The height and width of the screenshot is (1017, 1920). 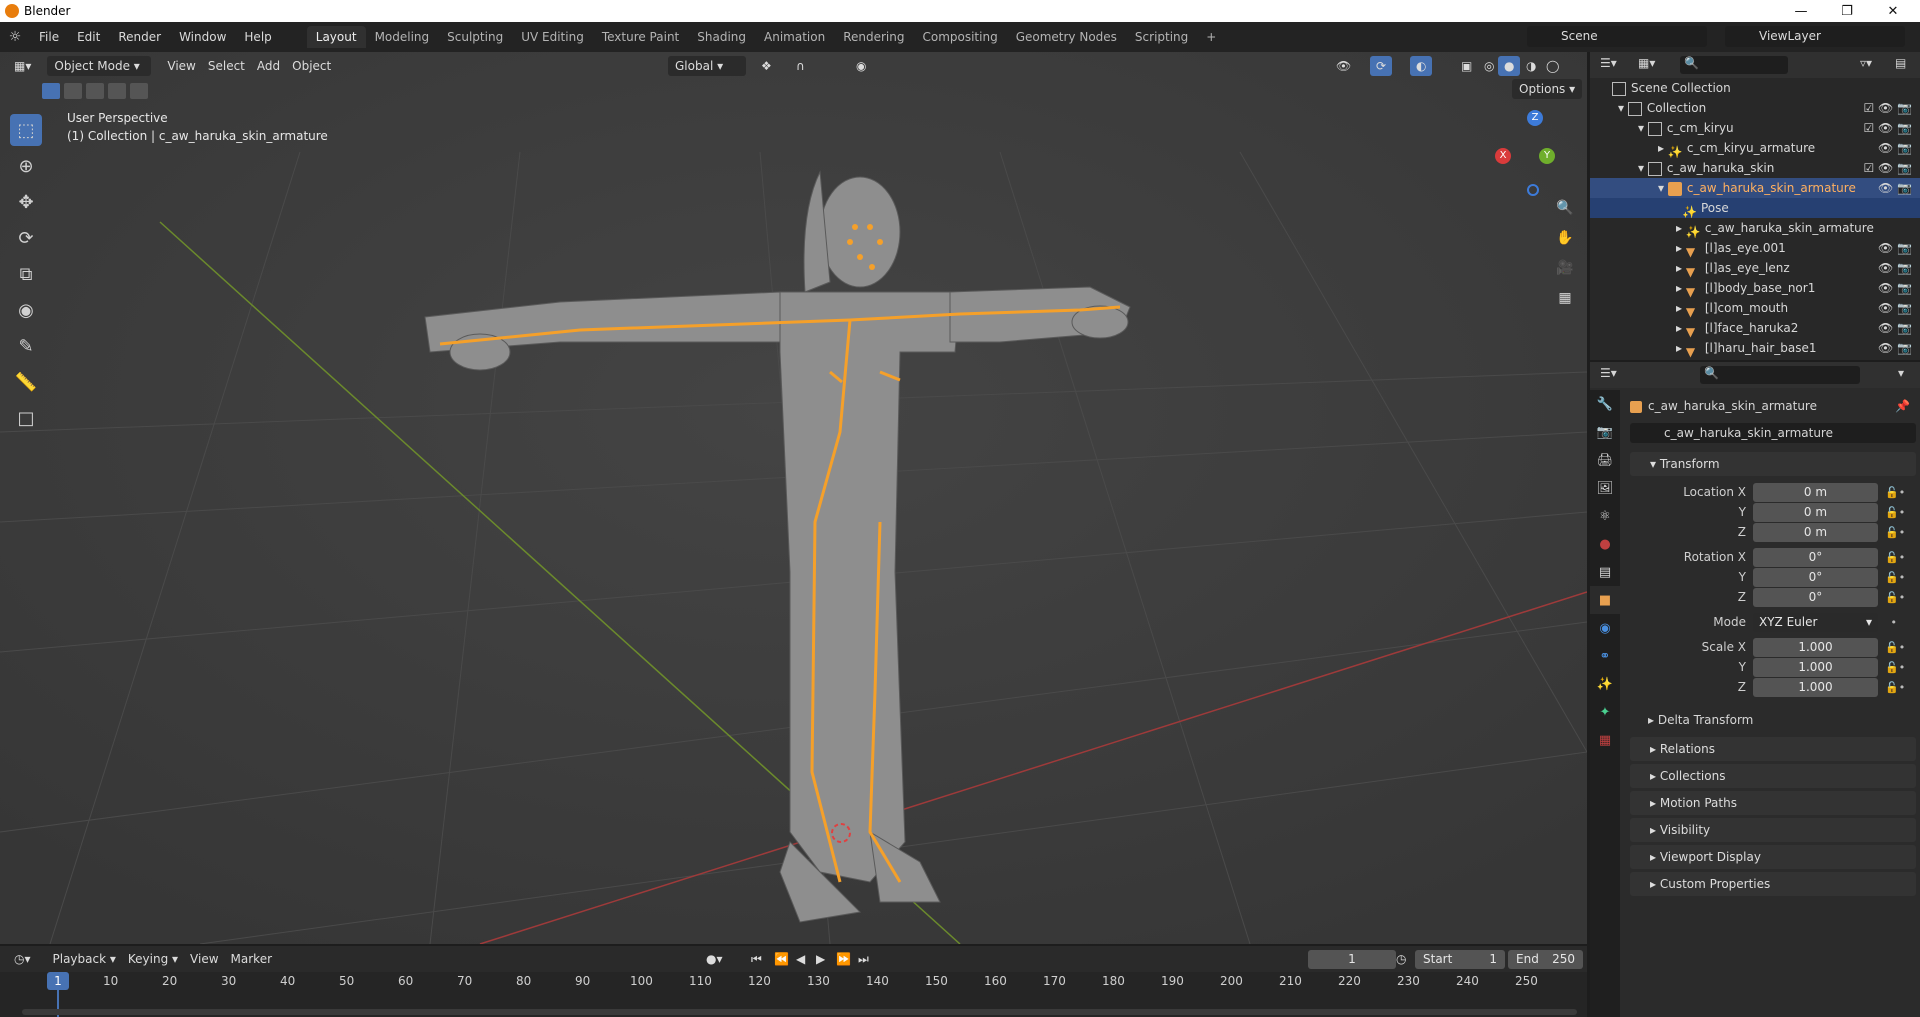 I want to click on transform-panel-header: ▾ Transform, so click(x=1773, y=464).